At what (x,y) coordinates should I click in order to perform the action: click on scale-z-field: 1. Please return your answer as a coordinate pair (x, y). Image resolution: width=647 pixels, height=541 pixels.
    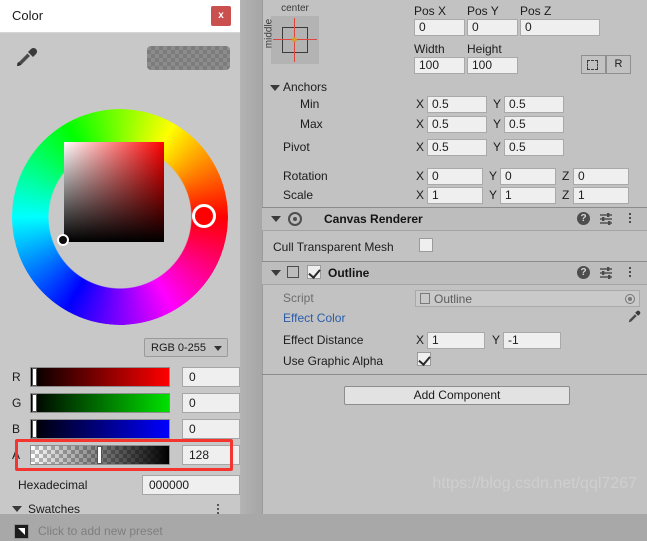
    Looking at the image, I should click on (601, 195).